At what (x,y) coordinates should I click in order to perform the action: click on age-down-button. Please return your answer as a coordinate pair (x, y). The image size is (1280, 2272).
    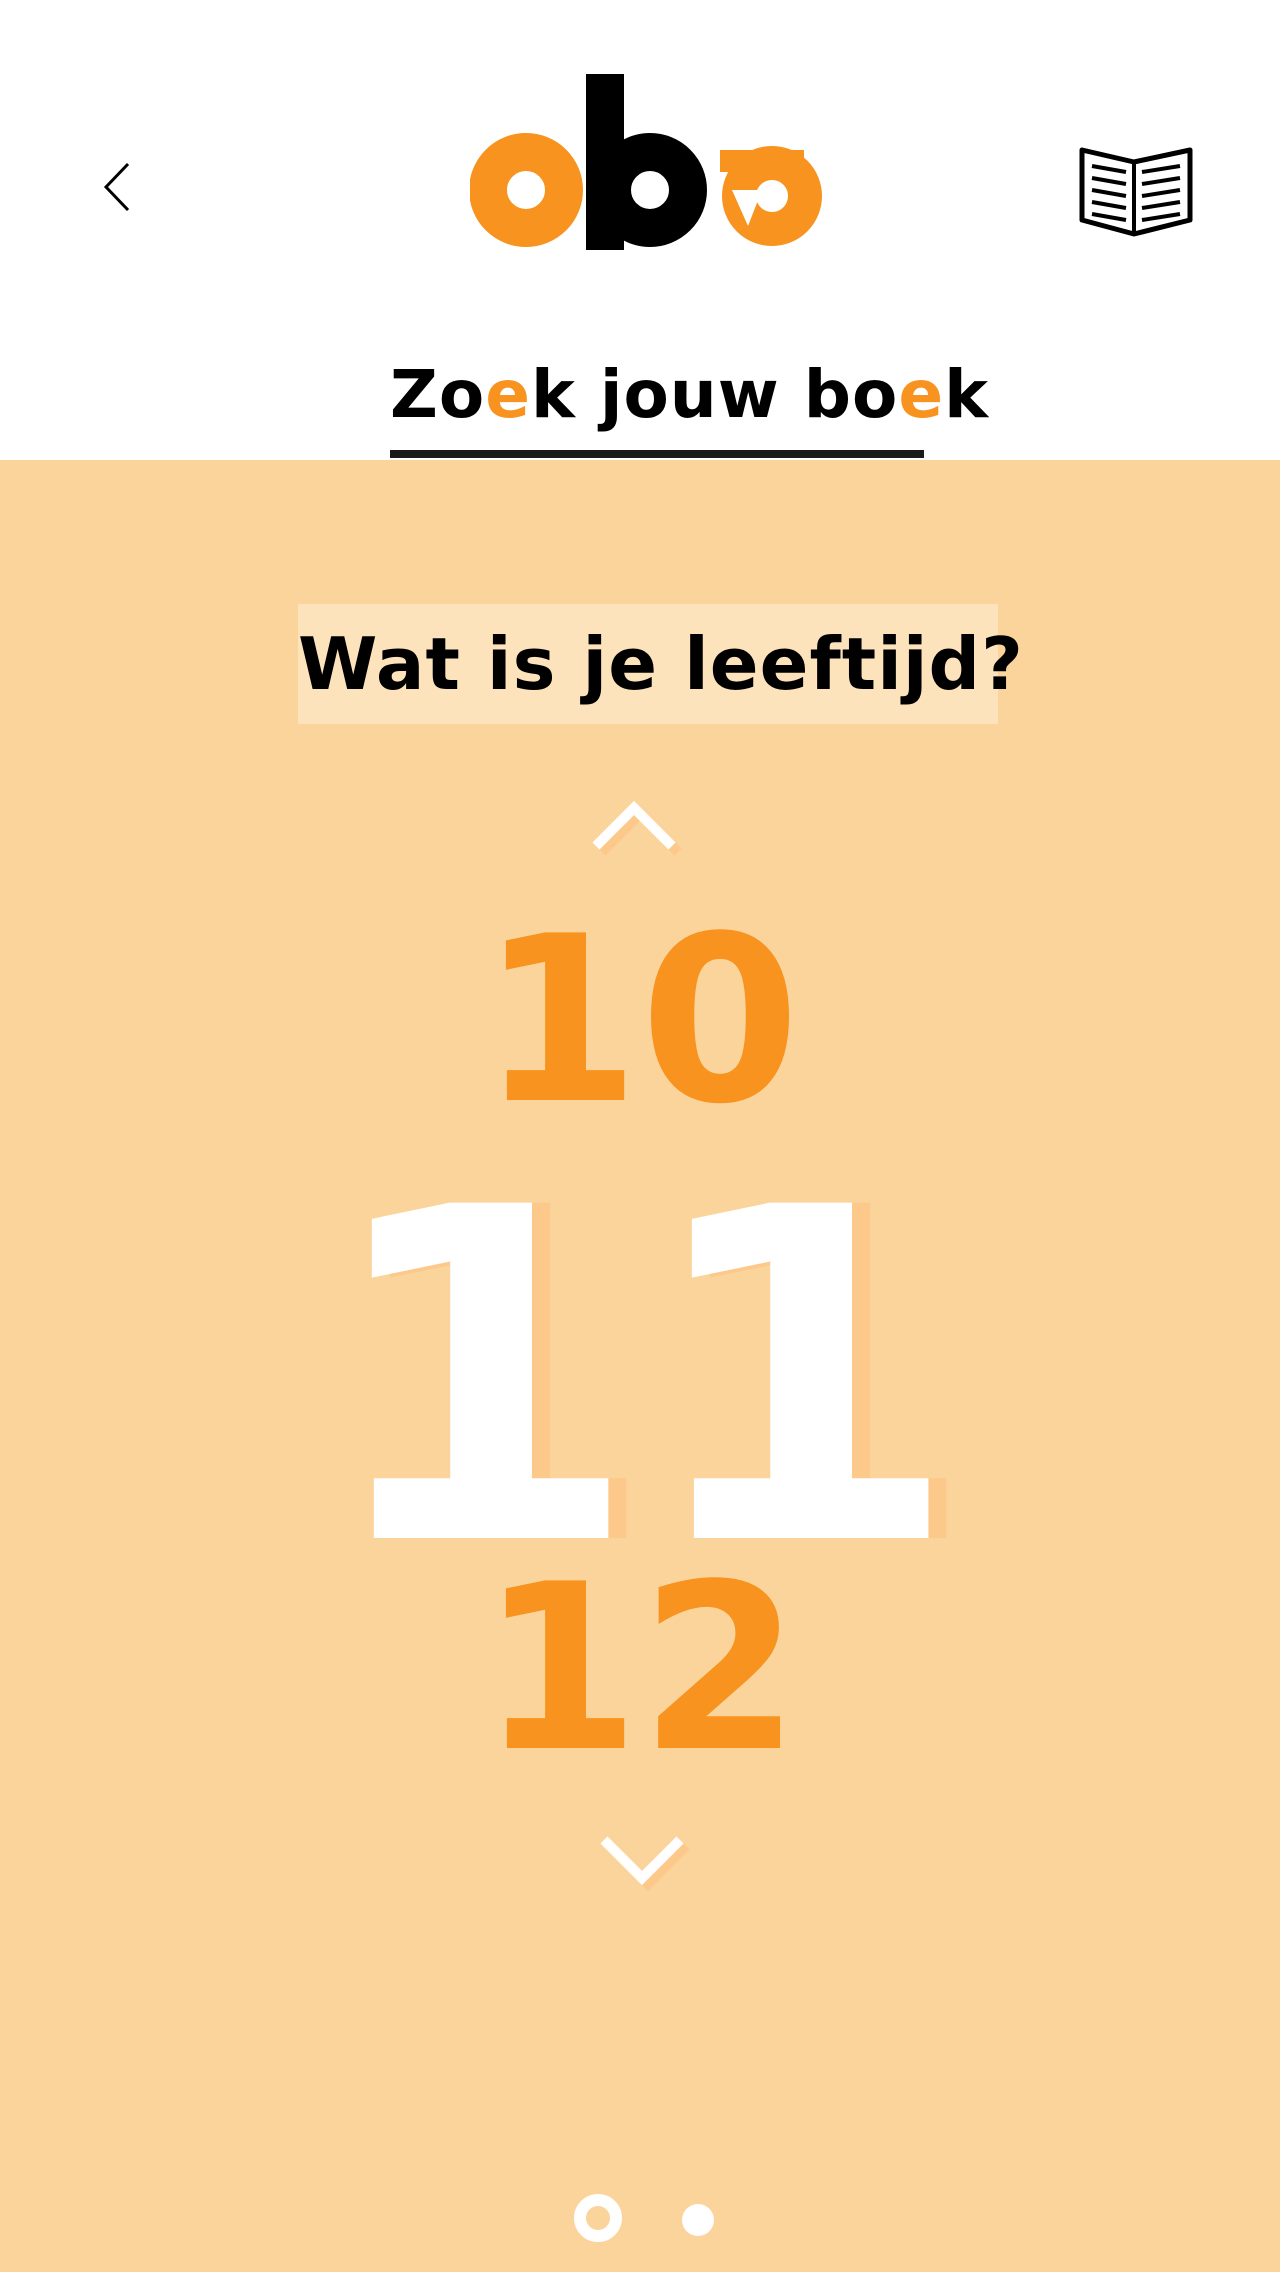
    Looking at the image, I should click on (656, 1864).